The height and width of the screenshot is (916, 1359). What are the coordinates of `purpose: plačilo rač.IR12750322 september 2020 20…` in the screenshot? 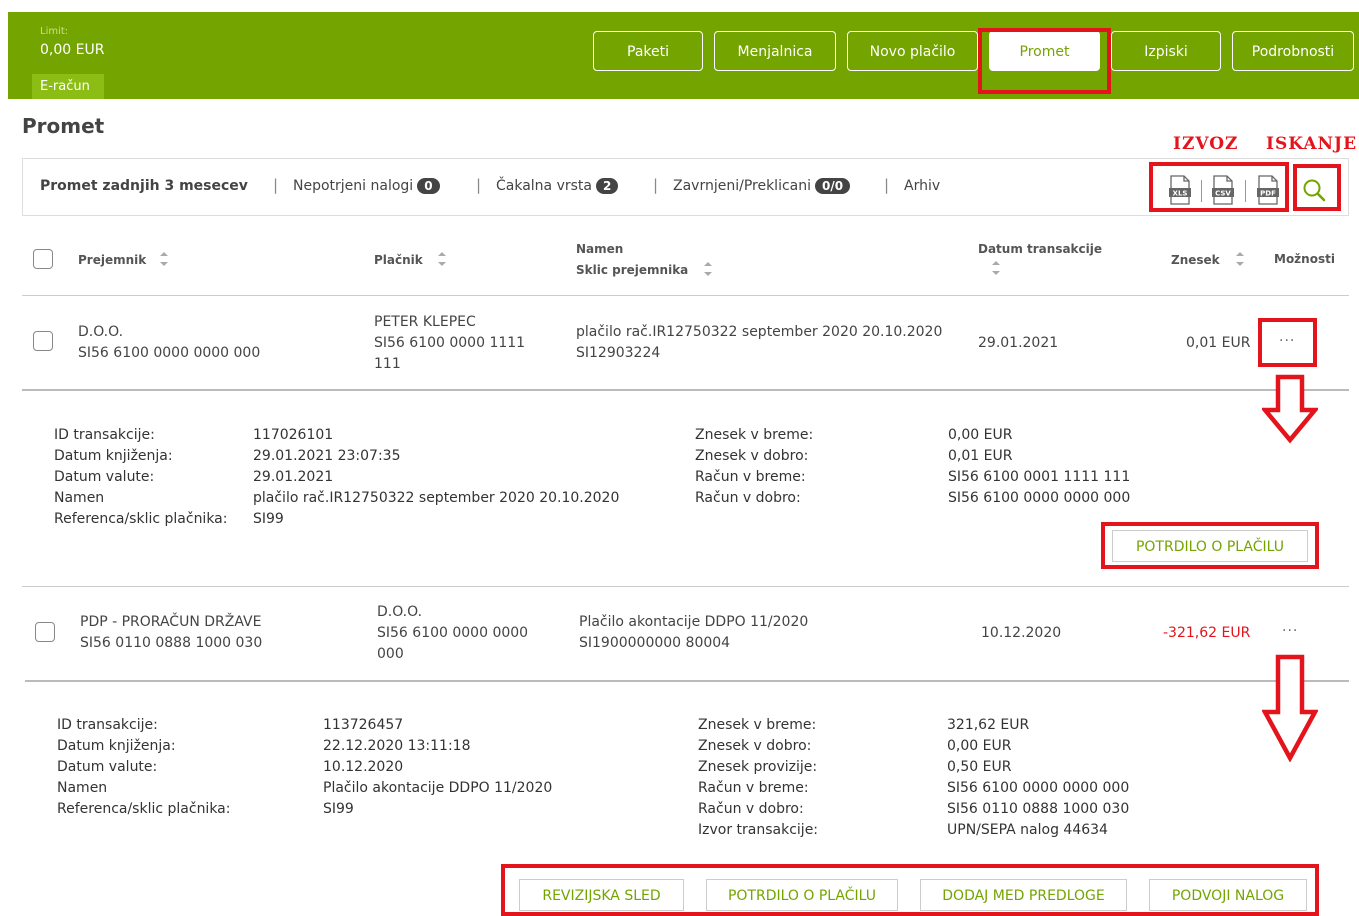 It's located at (759, 332).